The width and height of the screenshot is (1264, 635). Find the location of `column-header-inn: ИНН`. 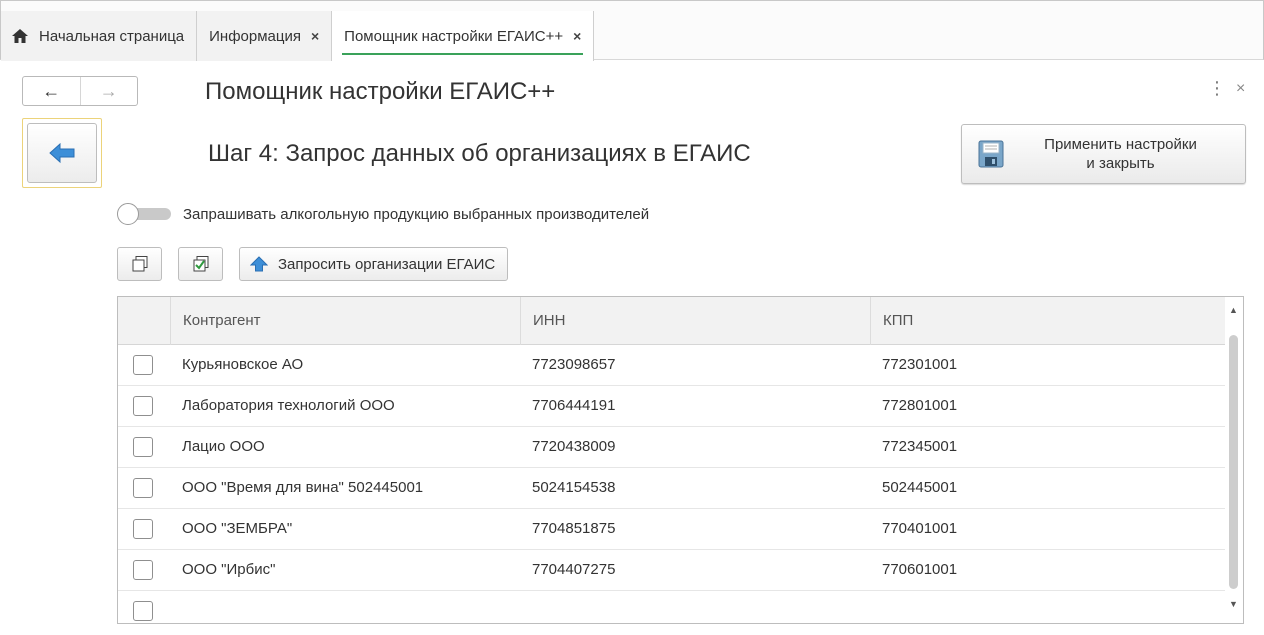

column-header-inn: ИНН is located at coordinates (695, 321).